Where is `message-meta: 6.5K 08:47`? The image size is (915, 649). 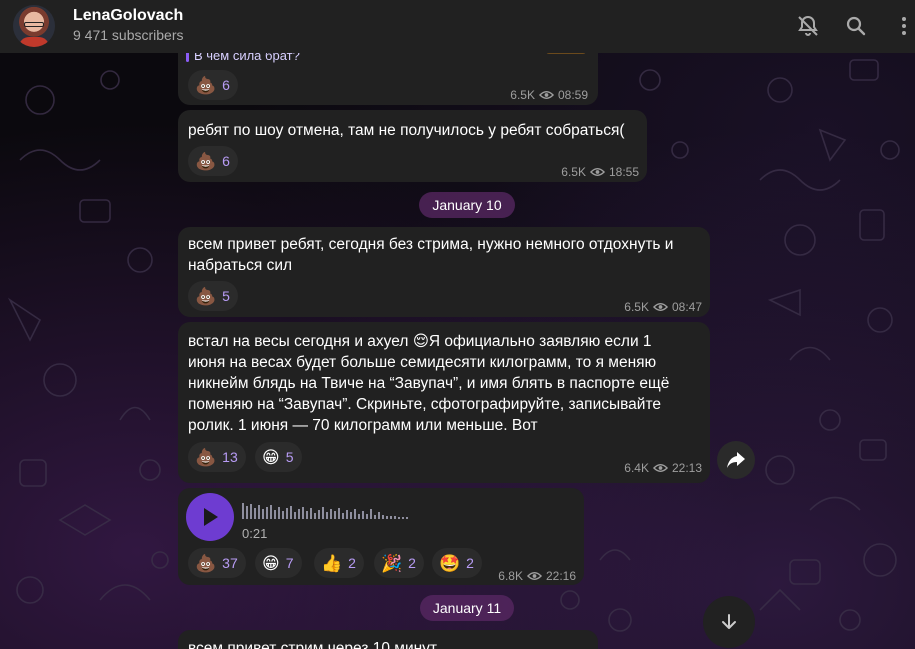
message-meta: 6.5K 08:47 is located at coordinates (663, 307).